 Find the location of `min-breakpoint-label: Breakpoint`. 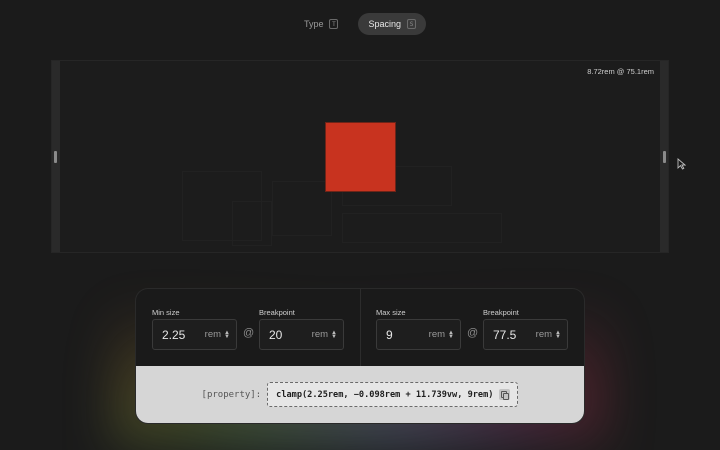

min-breakpoint-label: Breakpoint is located at coordinates (277, 312).